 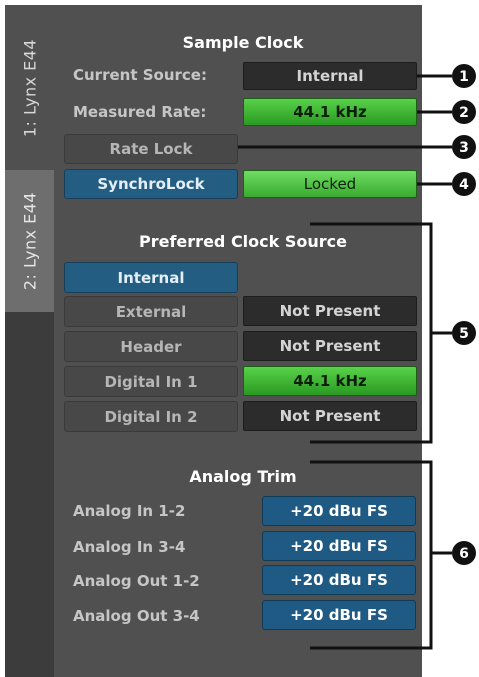 I want to click on callout-3-number: 3, so click(x=464, y=148).